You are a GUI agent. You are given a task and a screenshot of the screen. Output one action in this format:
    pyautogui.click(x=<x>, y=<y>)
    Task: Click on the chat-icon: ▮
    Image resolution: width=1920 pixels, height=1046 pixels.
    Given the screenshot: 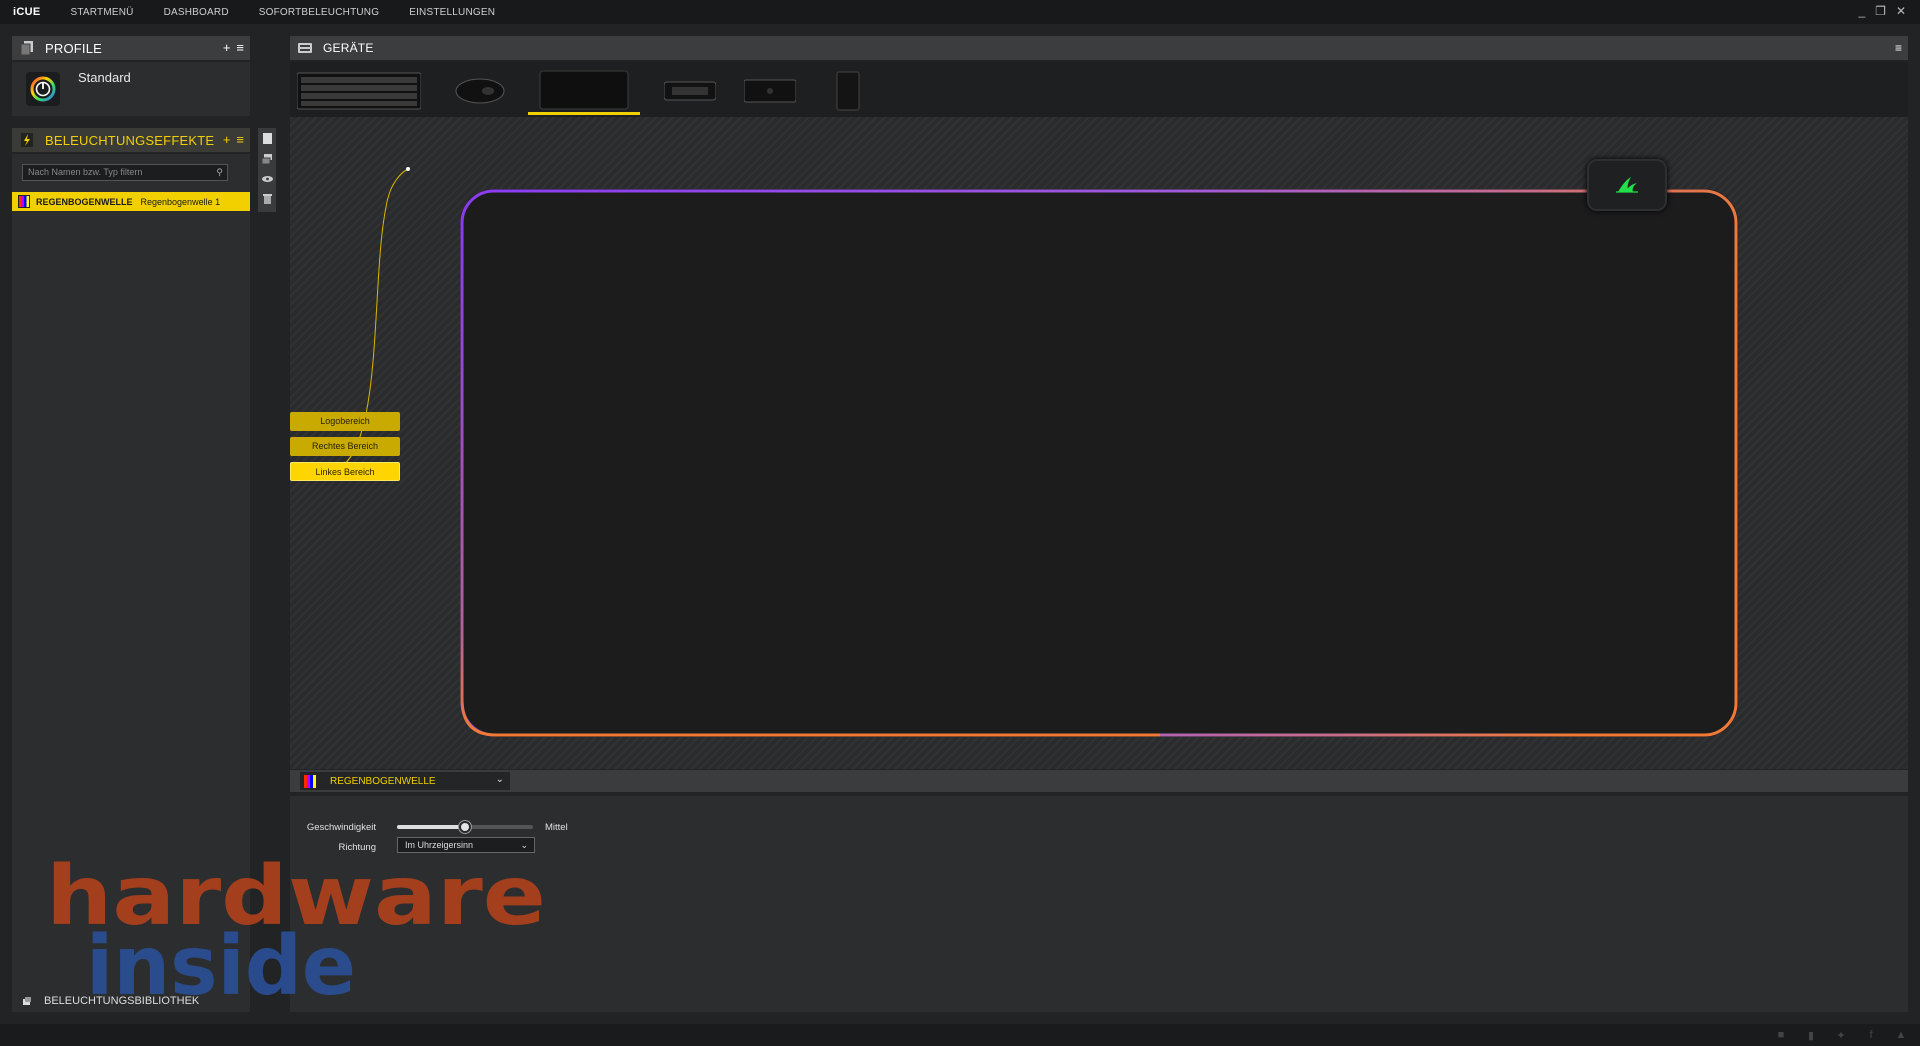 What is the action you would take?
    pyautogui.click(x=1811, y=1035)
    